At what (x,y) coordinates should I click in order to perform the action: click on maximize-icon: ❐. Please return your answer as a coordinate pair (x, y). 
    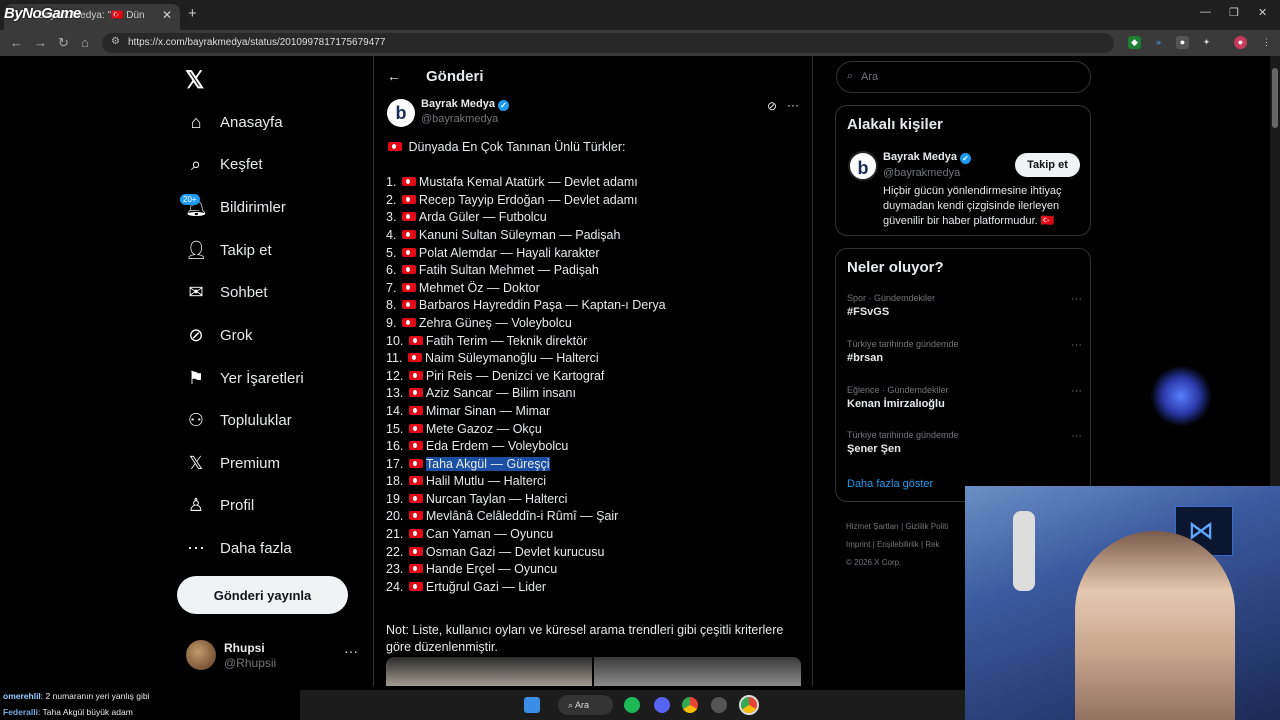
    Looking at the image, I should click on (1234, 12).